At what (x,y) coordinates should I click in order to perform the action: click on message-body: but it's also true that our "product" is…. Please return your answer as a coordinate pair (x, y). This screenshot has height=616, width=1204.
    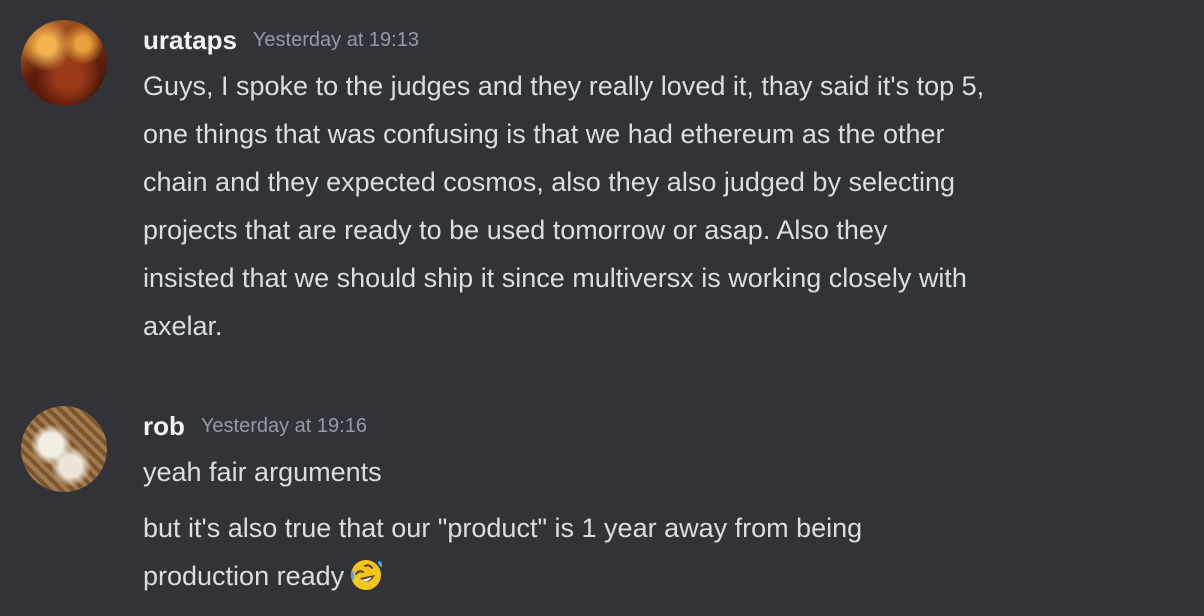
    Looking at the image, I should click on (663, 552).